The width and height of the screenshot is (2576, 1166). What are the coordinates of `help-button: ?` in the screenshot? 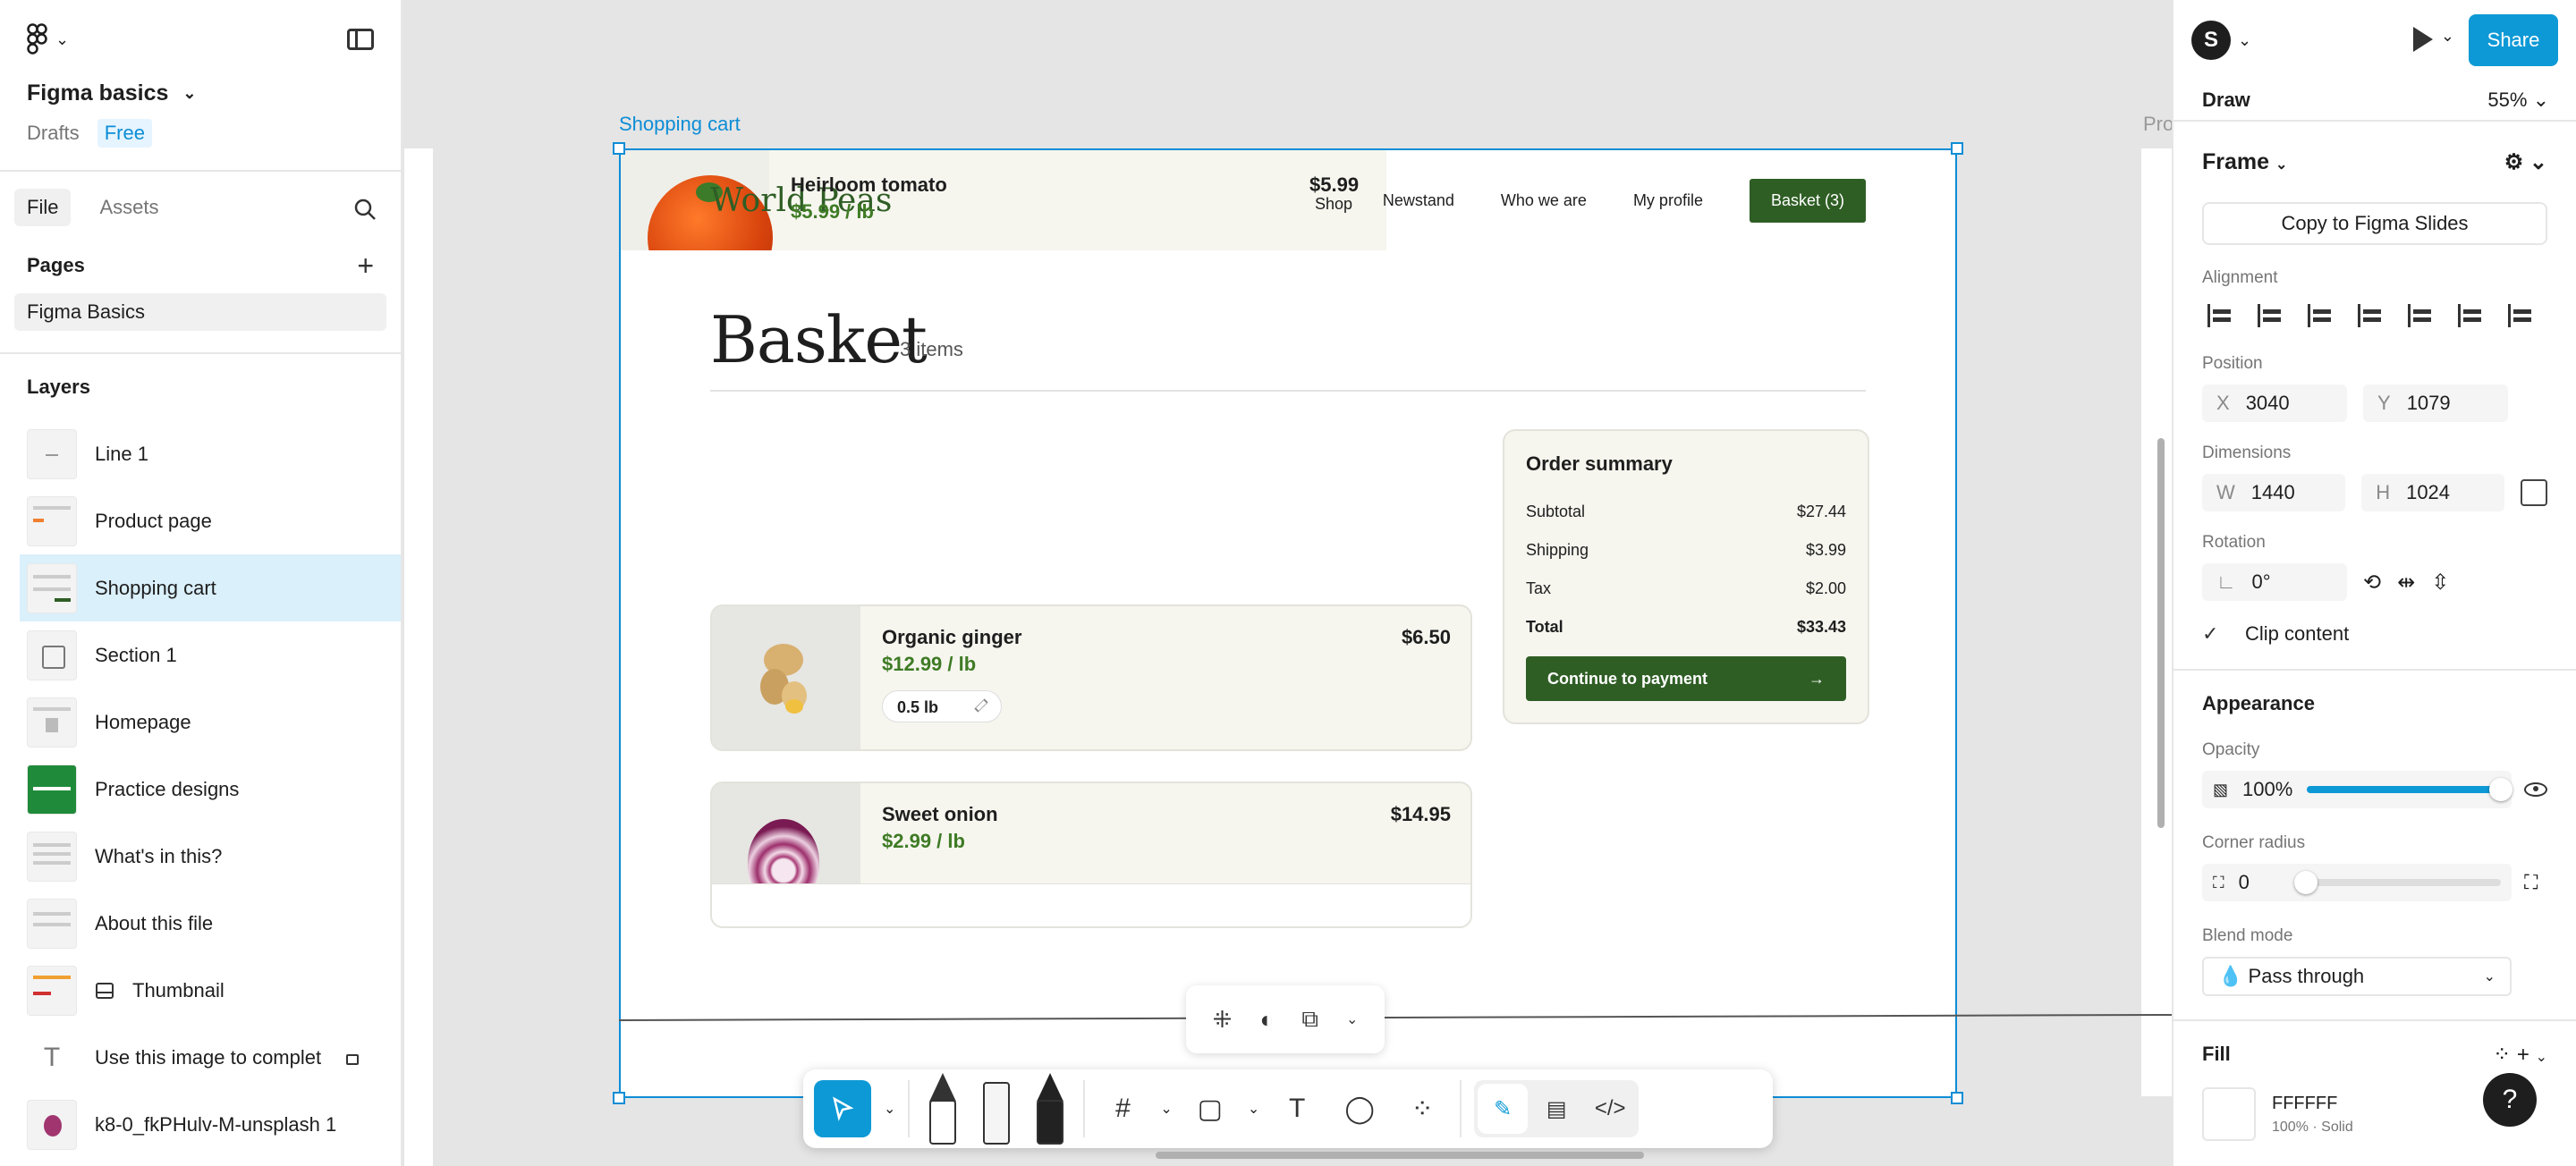 It's located at (2510, 1100).